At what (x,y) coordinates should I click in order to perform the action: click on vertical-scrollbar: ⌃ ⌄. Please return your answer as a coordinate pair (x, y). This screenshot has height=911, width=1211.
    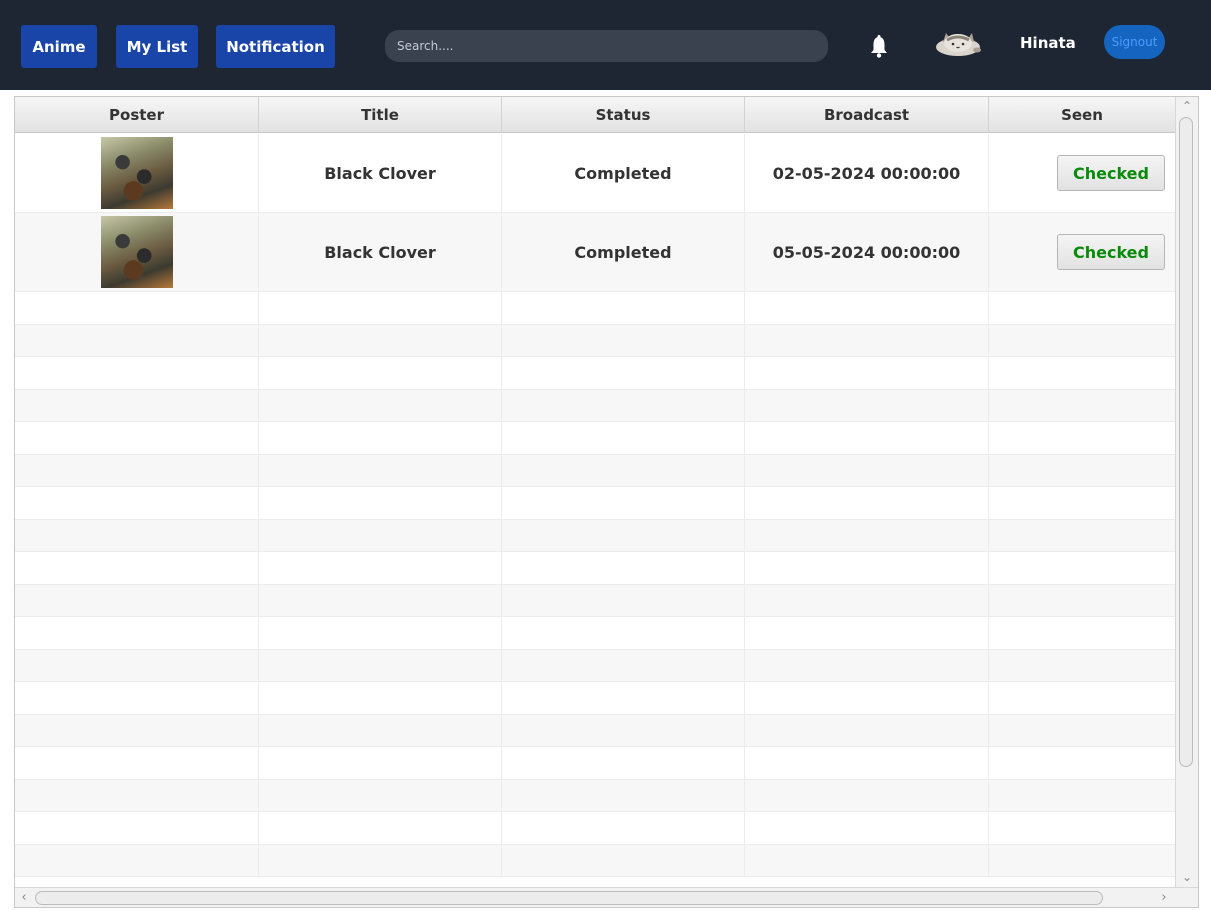
    Looking at the image, I should click on (1186, 492).